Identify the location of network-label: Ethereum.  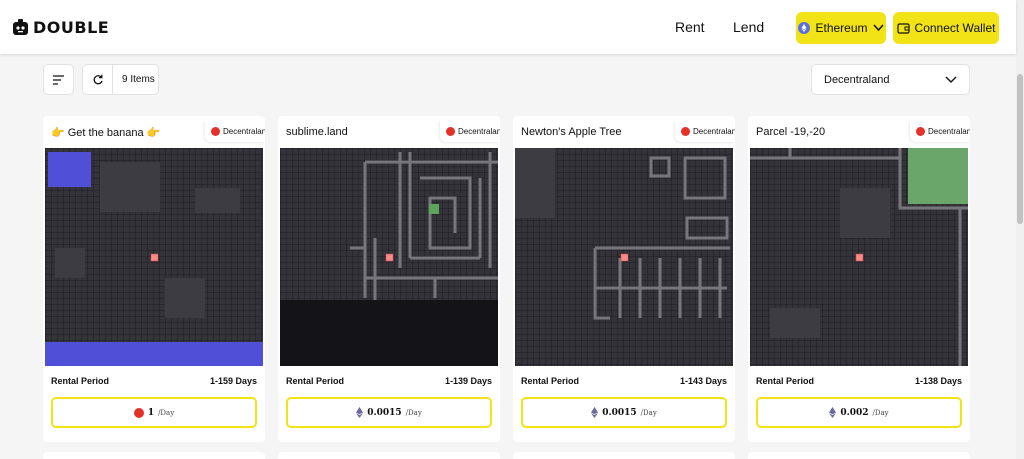
(841, 28).